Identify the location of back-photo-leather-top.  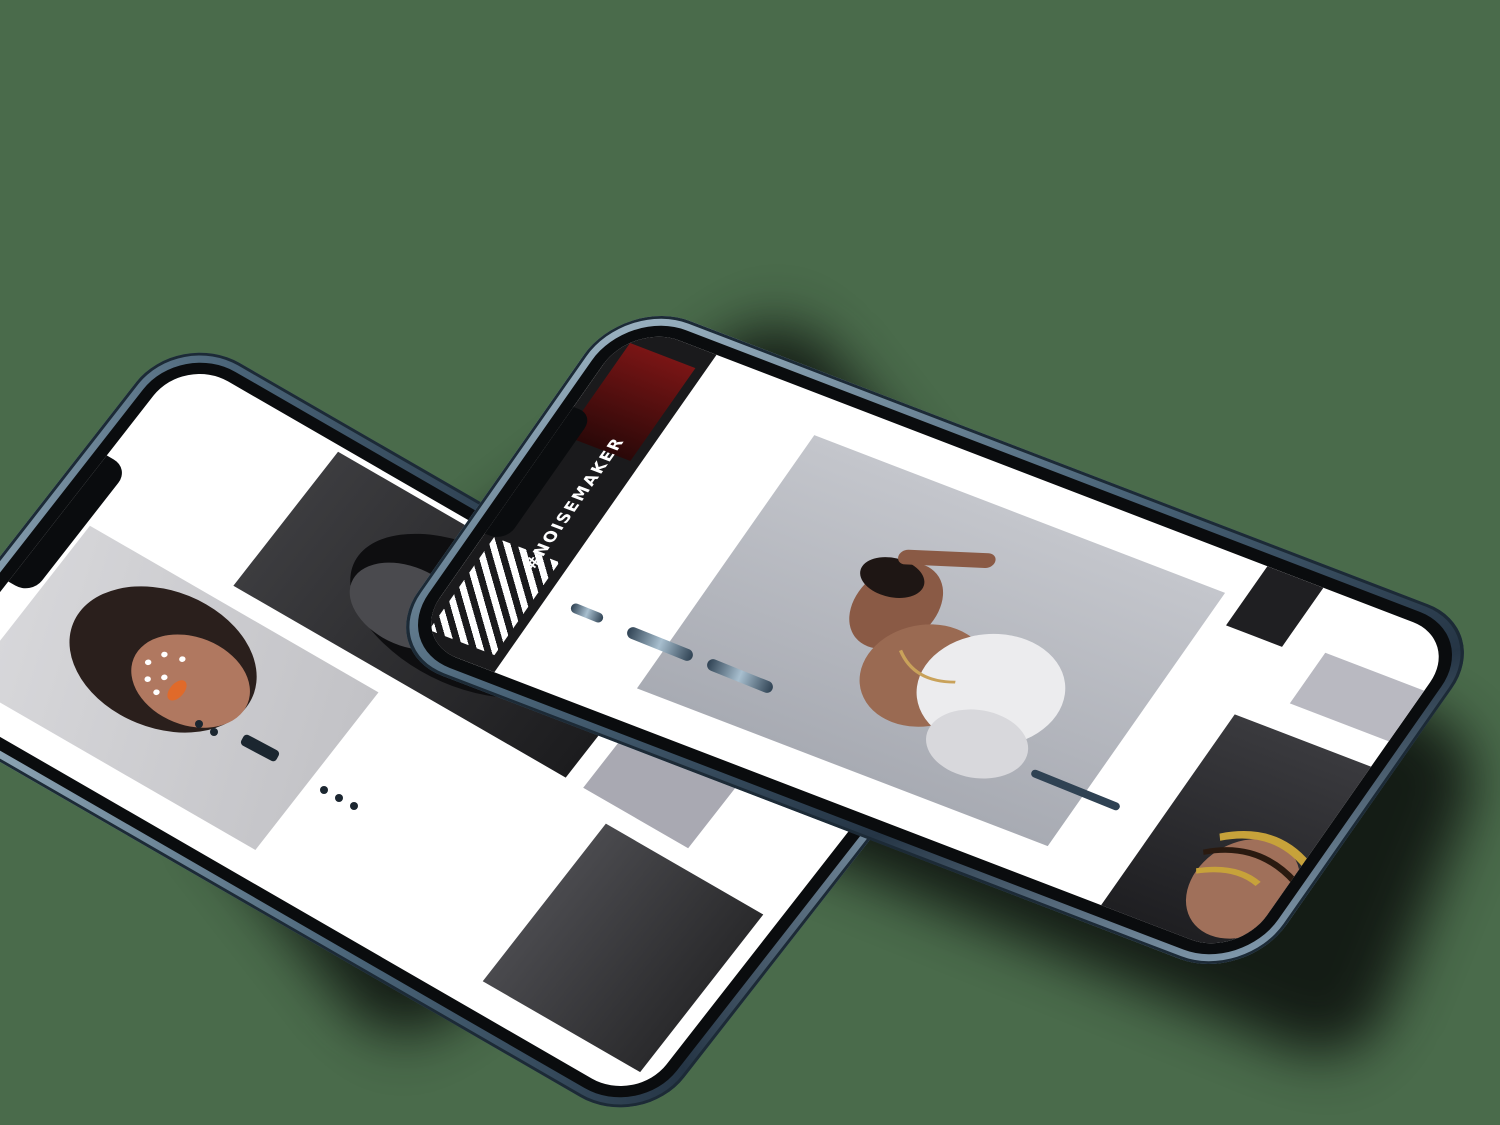
(623, 948).